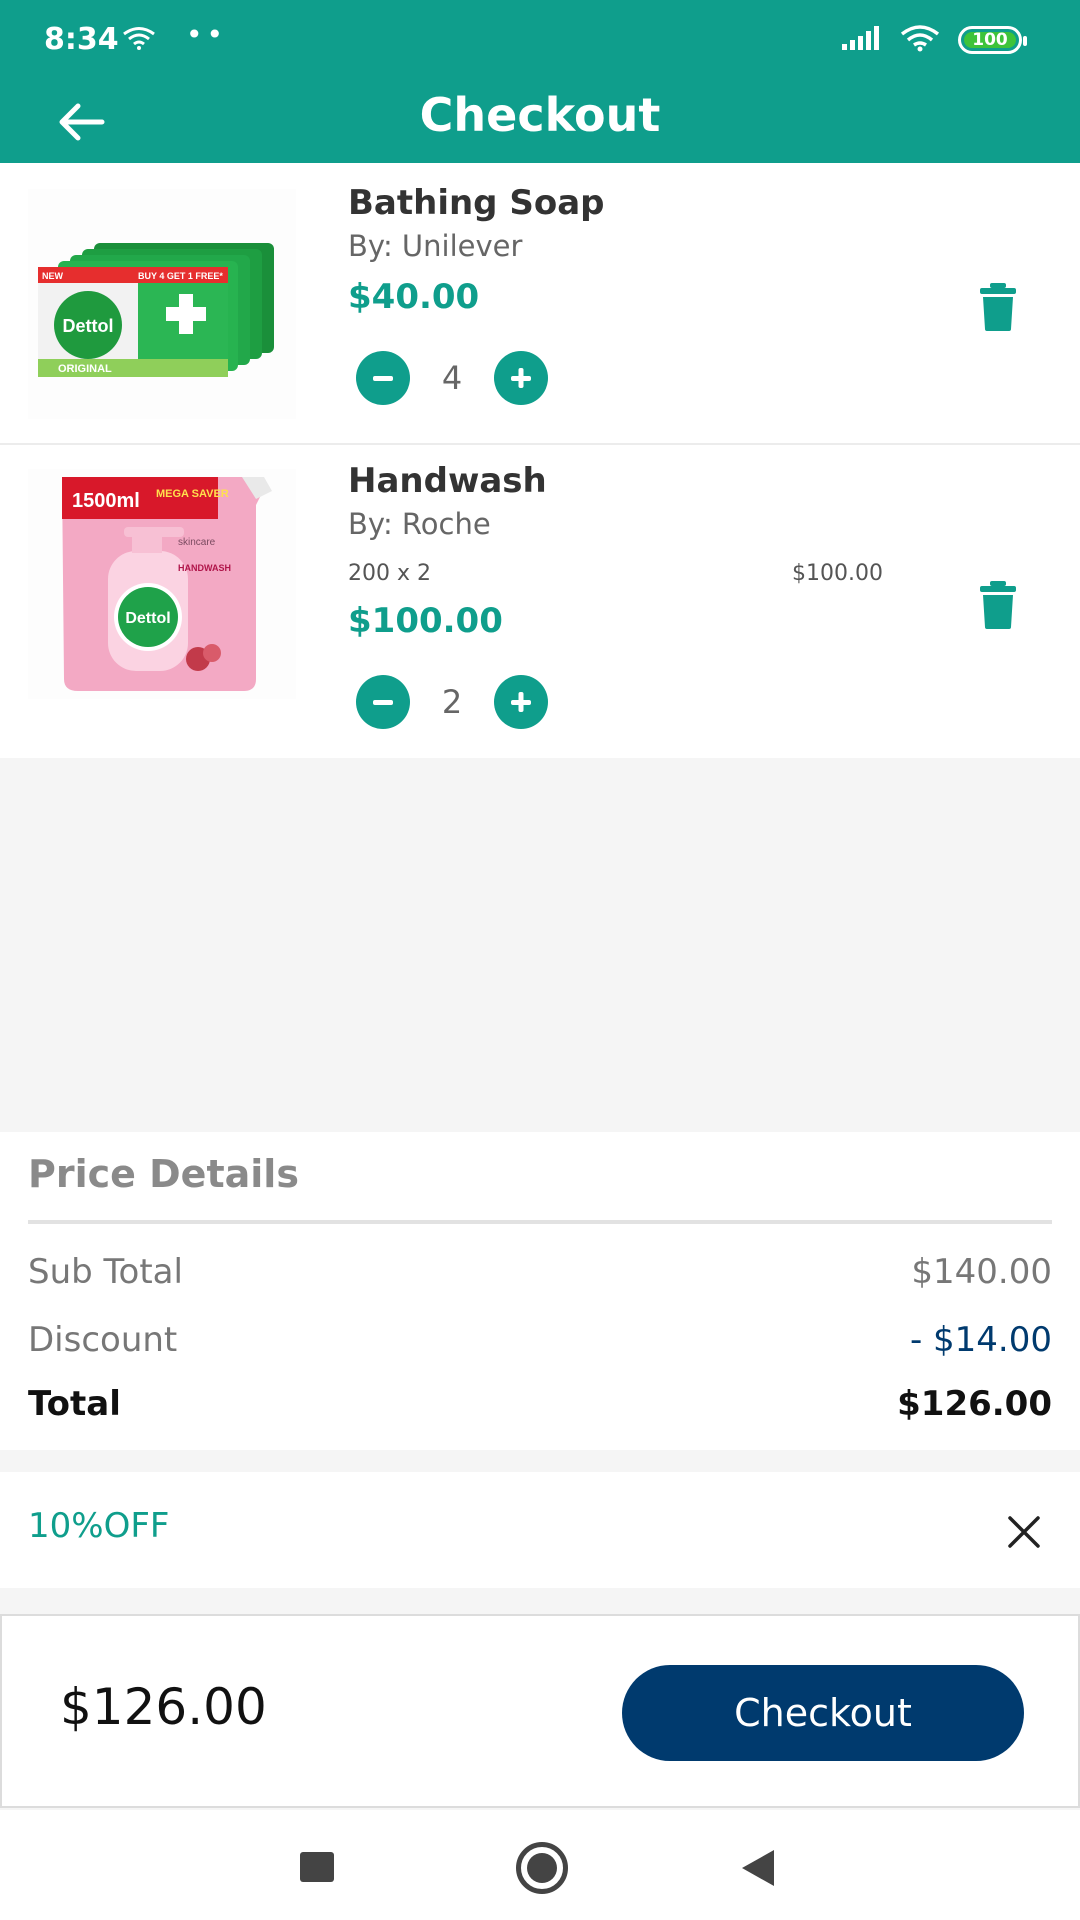  I want to click on item-price: $100.00, so click(425, 621).